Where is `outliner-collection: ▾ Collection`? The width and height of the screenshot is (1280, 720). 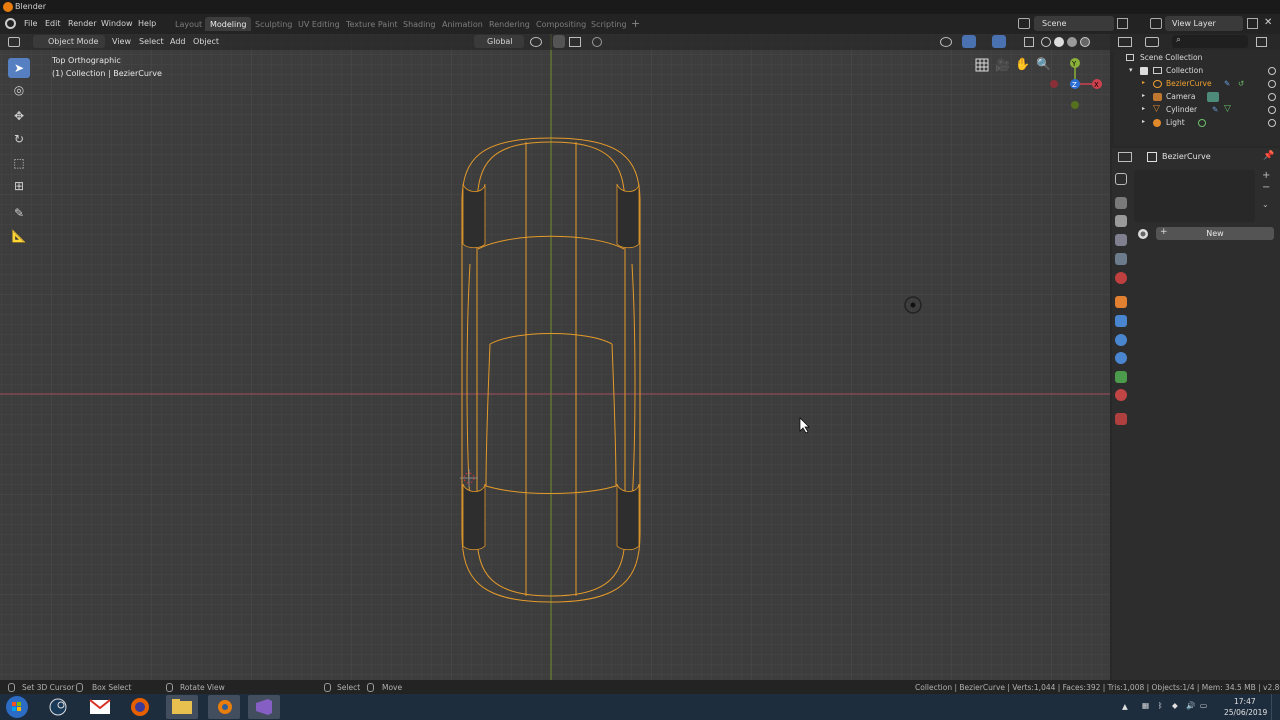
outliner-collection: ▾ Collection is located at coordinates (1197, 71).